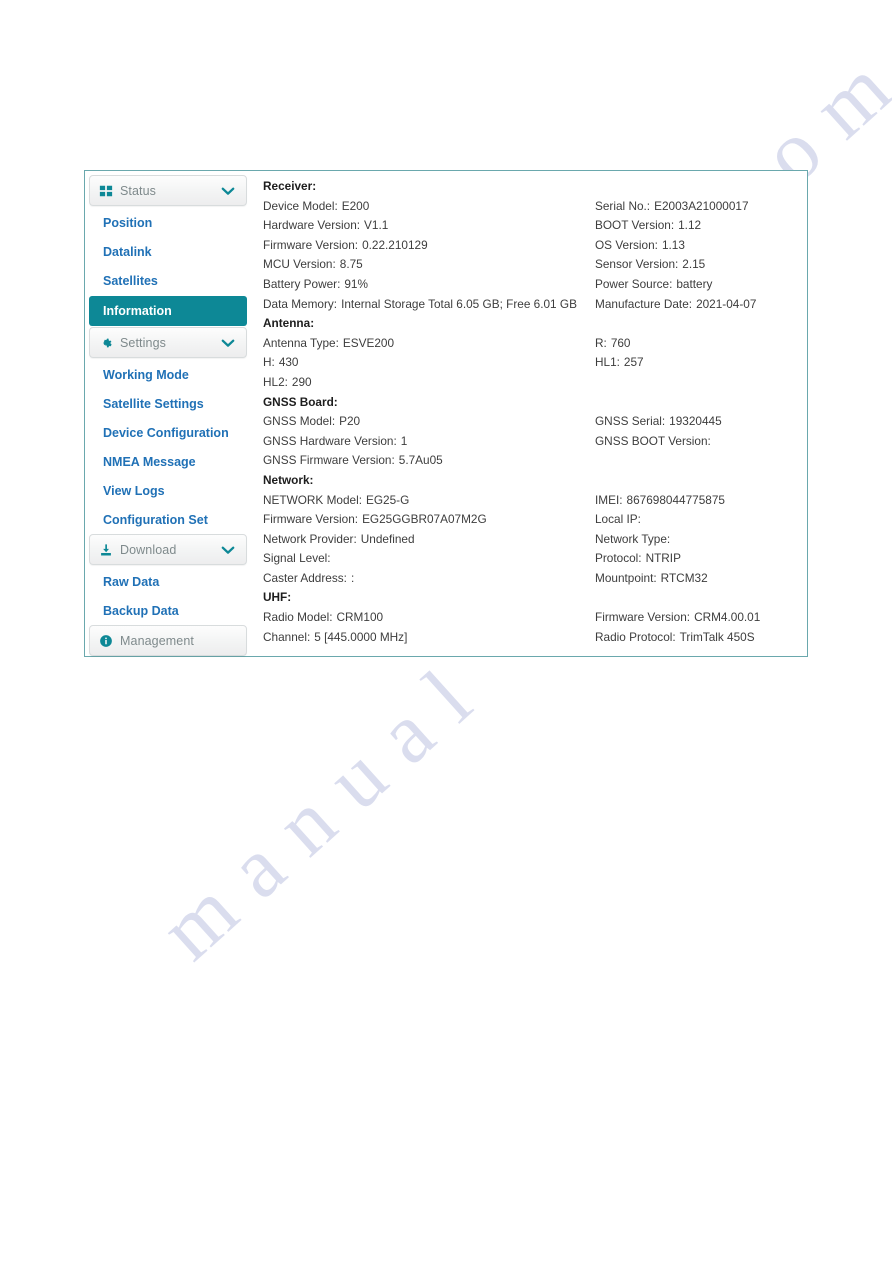  I want to click on info-field-value: 430, so click(288, 362).